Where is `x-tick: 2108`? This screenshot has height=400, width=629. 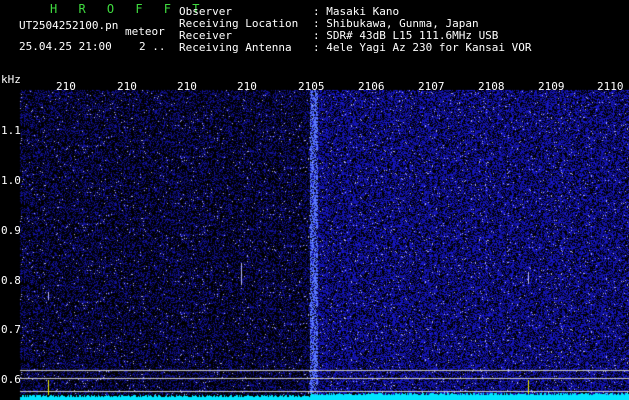
x-tick: 2108 is located at coordinates (491, 86).